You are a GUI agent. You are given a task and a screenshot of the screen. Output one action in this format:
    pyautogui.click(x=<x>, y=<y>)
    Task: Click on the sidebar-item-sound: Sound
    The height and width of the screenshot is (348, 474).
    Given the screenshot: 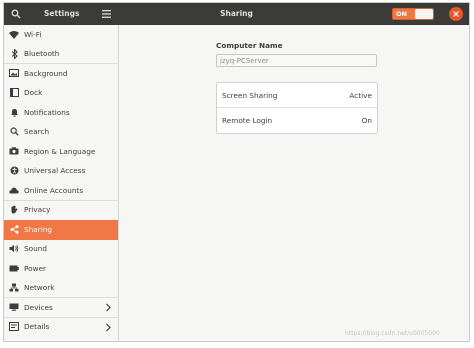 What is the action you would take?
    pyautogui.click(x=61, y=250)
    